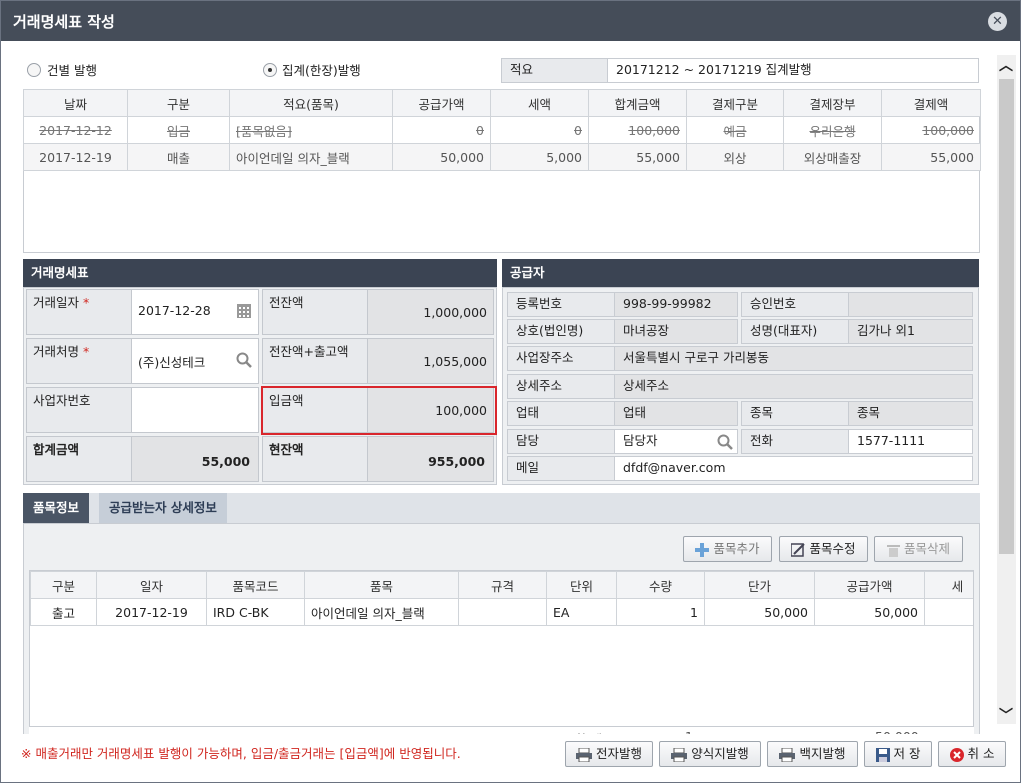 This screenshot has width=1021, height=783. I want to click on bizno-input, so click(195, 410).